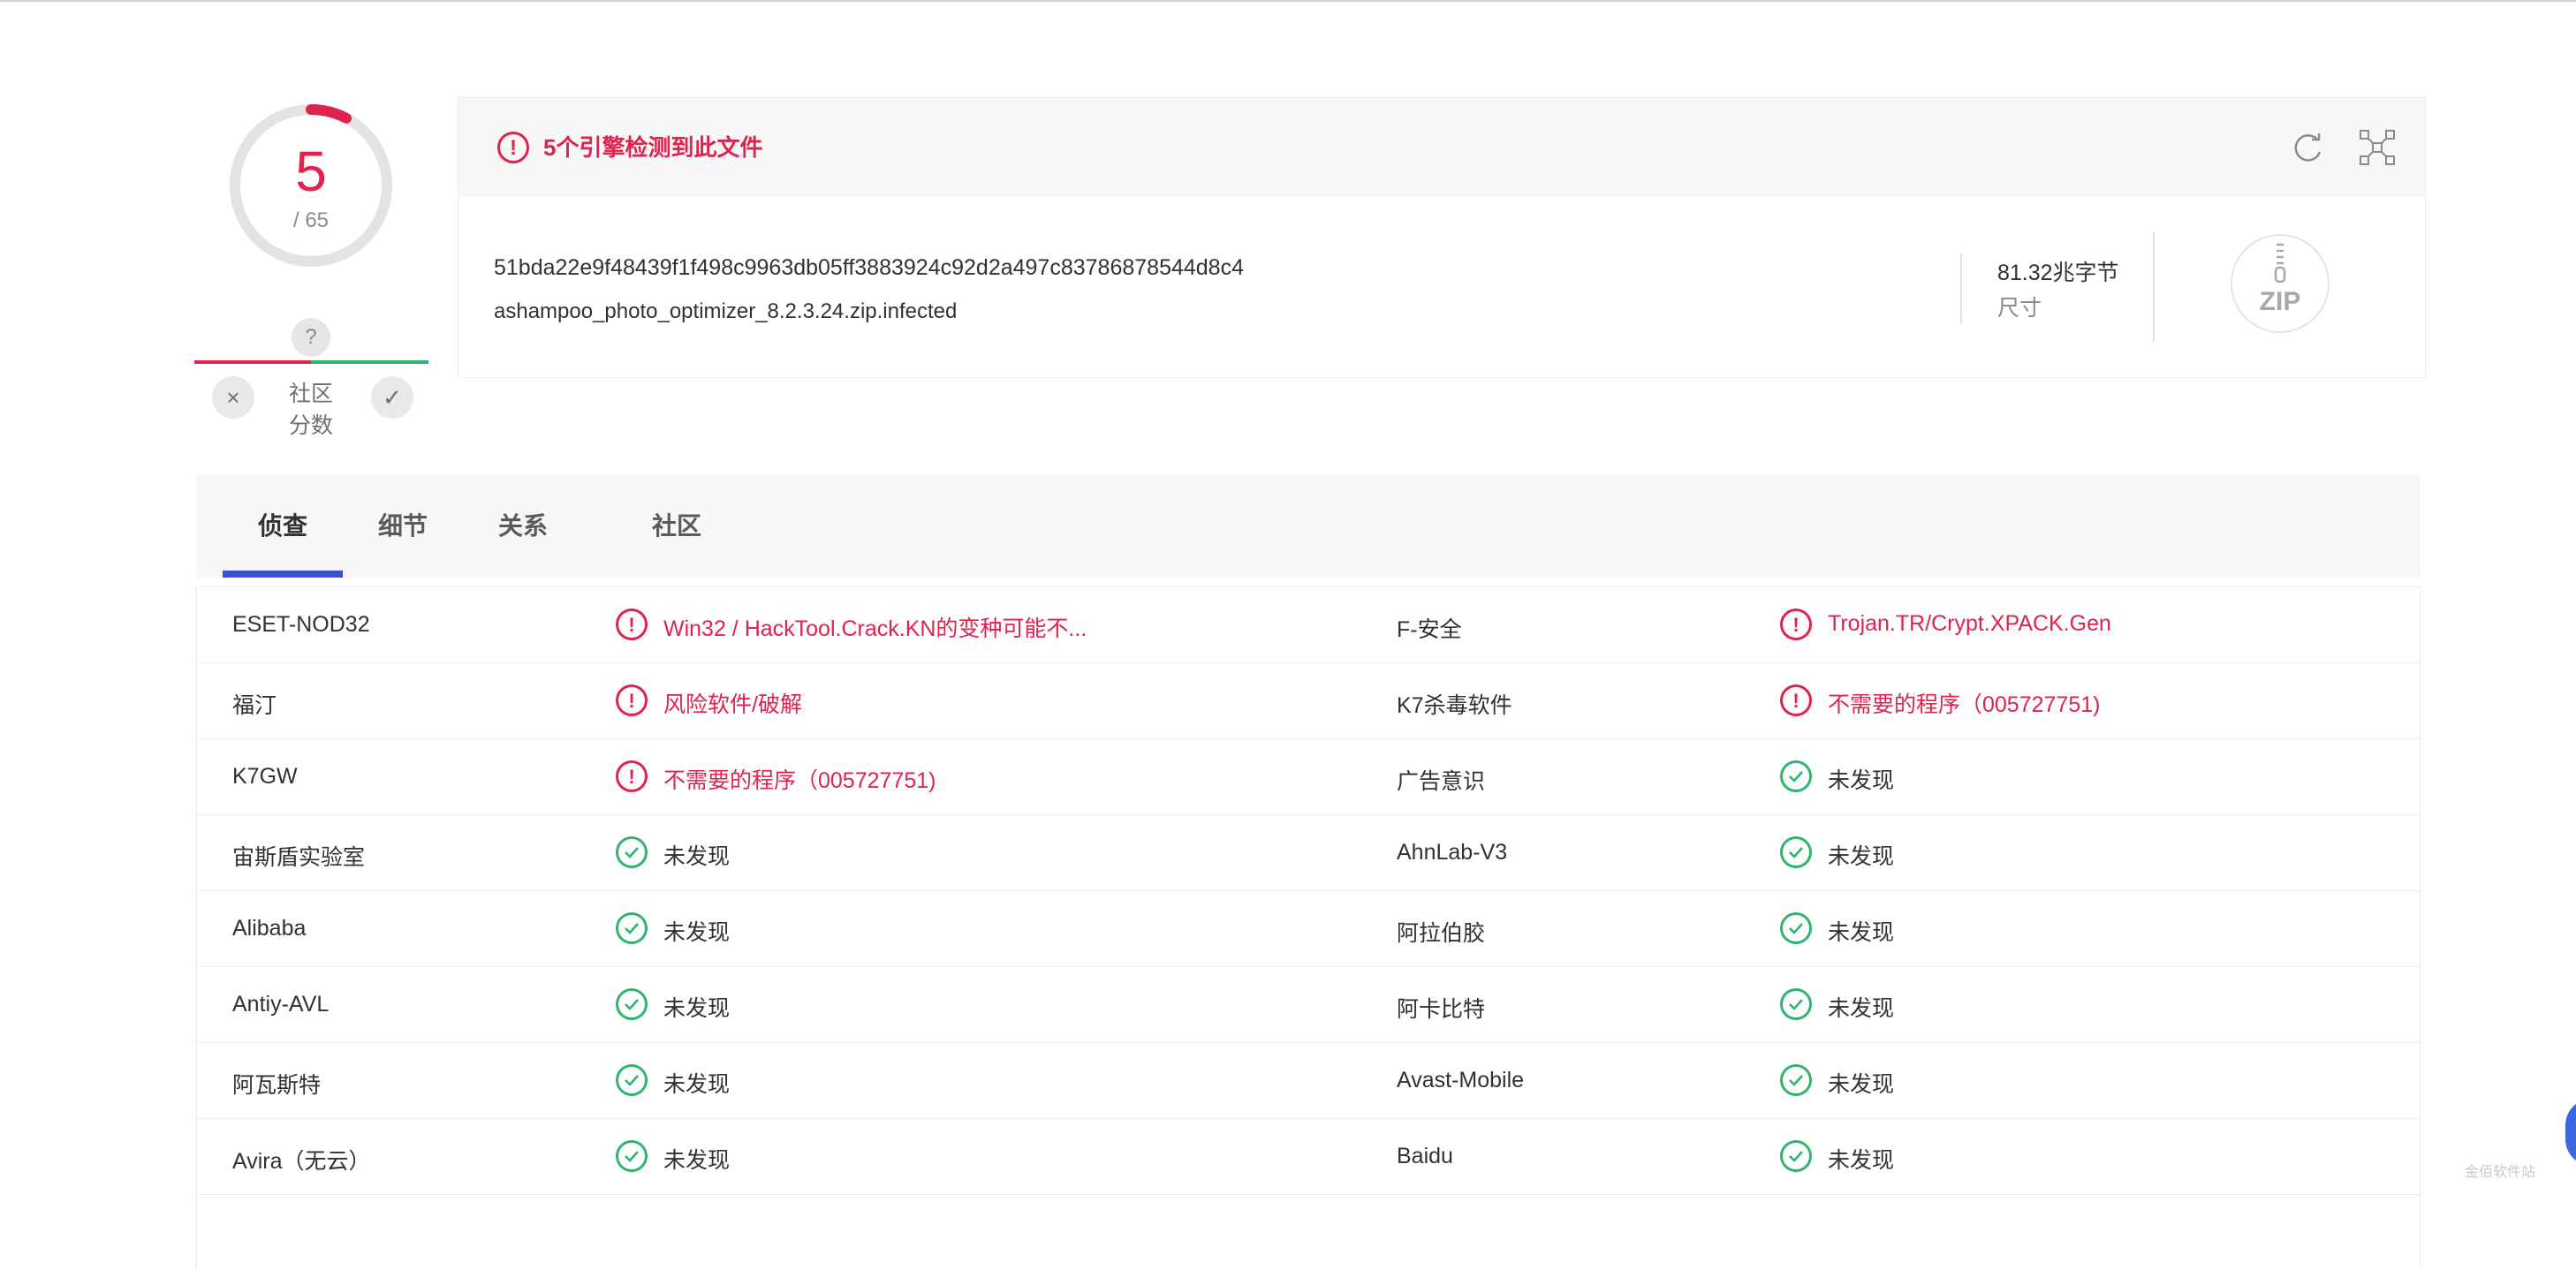 This screenshot has height=1270, width=2576. I want to click on file-size-value: 81.32兆字节, so click(2058, 273).